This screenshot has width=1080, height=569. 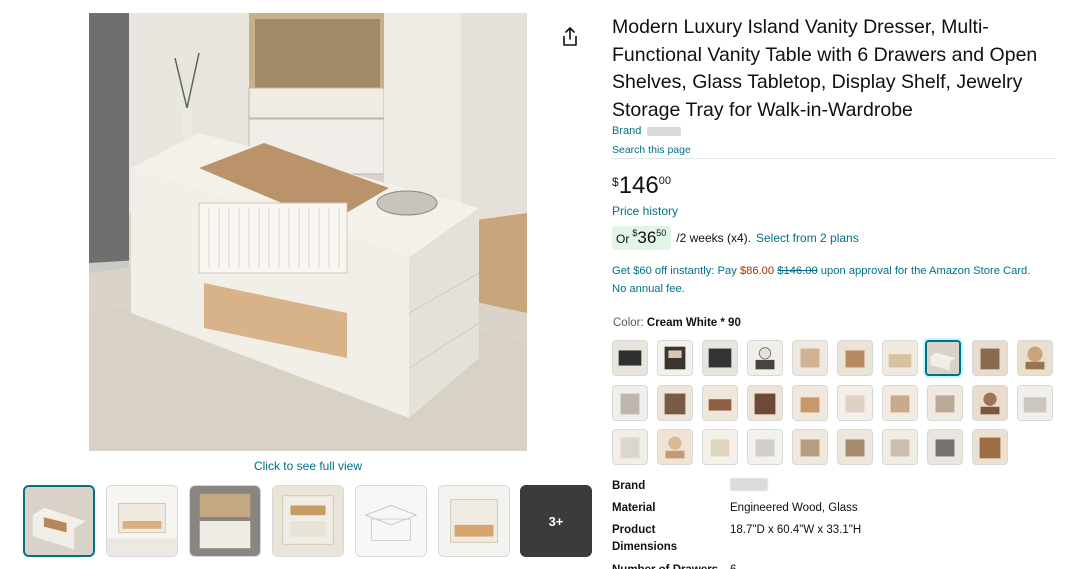 I want to click on spec-value: 18.7"D x 60.4"W x 33.1"H, so click(x=796, y=530).